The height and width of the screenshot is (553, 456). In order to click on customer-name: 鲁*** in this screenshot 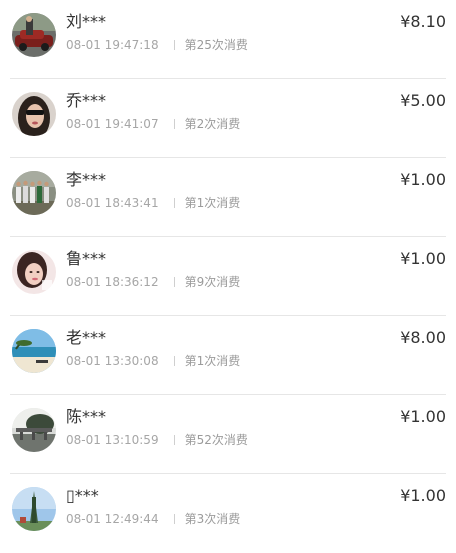, I will do `click(86, 258)`.